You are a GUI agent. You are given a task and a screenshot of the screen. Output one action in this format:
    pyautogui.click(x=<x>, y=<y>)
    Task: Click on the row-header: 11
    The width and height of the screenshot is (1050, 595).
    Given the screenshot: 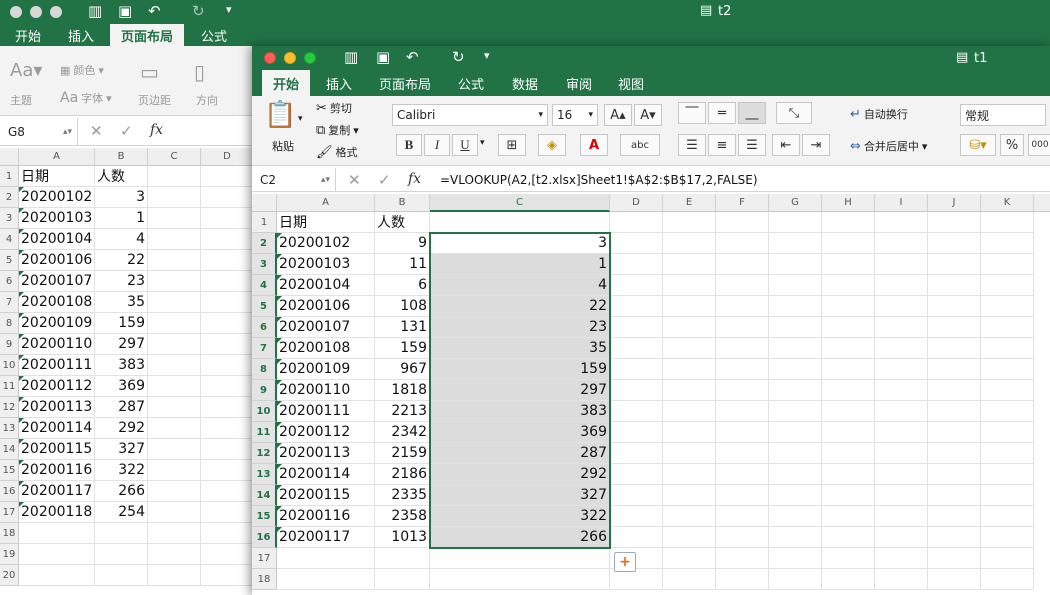 What is the action you would take?
    pyautogui.click(x=264, y=432)
    